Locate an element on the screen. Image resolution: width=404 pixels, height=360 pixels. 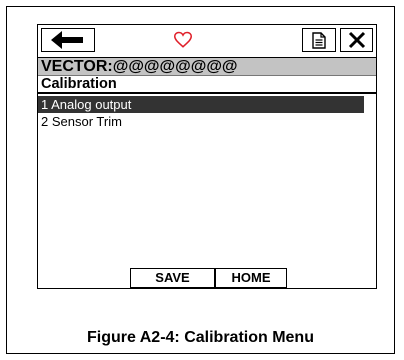
close-x-icon is located at coordinates (356, 40).